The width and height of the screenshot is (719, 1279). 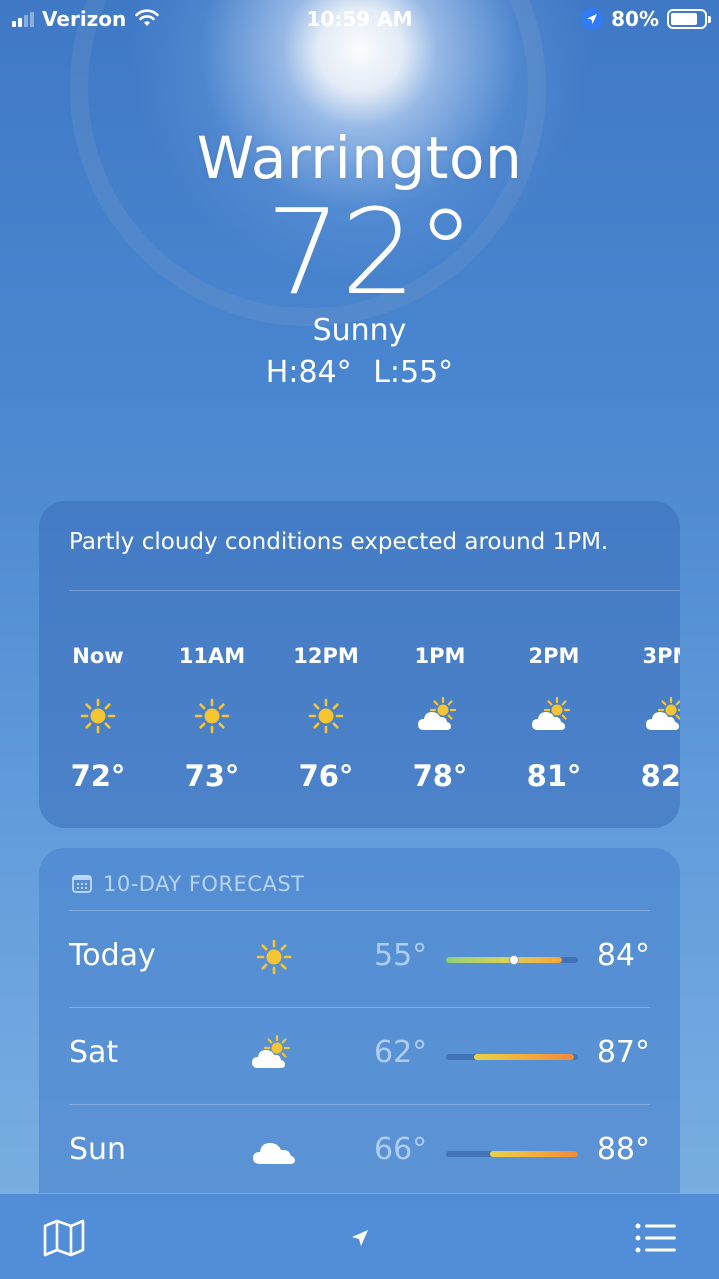 What do you see at coordinates (326, 656) in the screenshot?
I see `hour-label: 12PM` at bounding box center [326, 656].